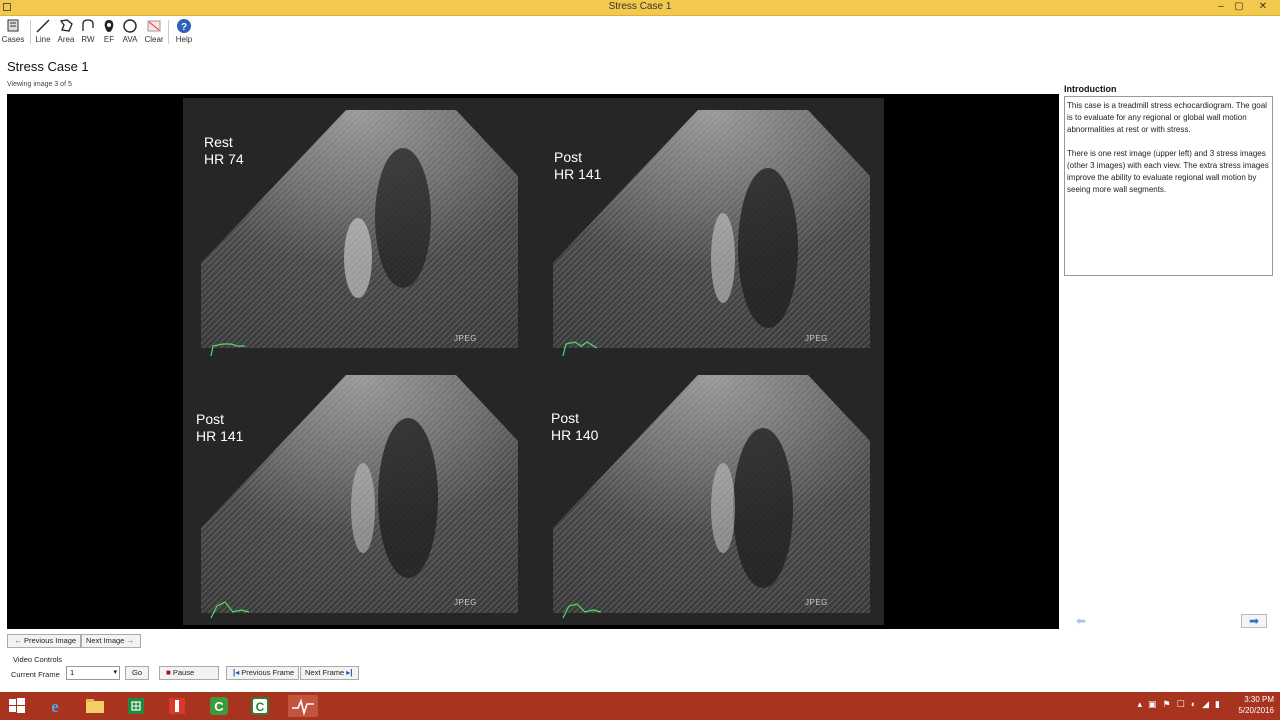  I want to click on next-frame-label: Next Frame, so click(325, 672).